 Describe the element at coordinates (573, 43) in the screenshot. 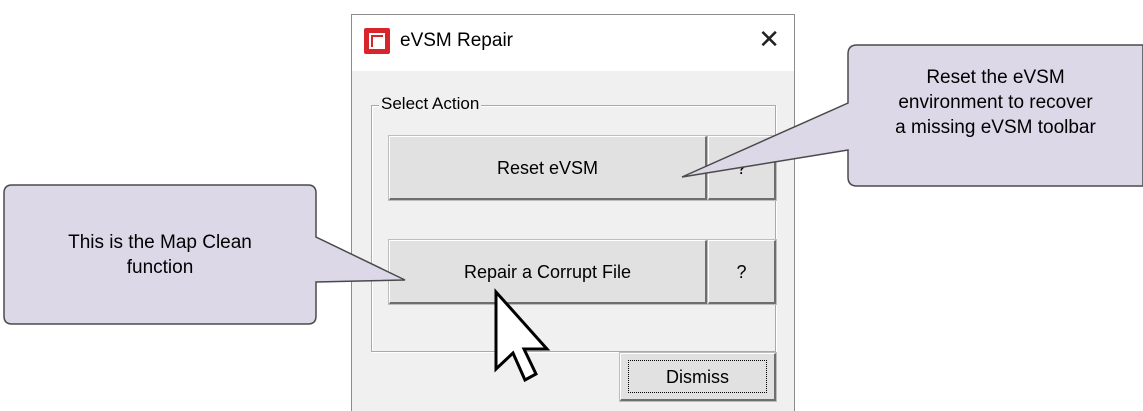

I see `title-bar: eVSM Repair ✕` at that location.